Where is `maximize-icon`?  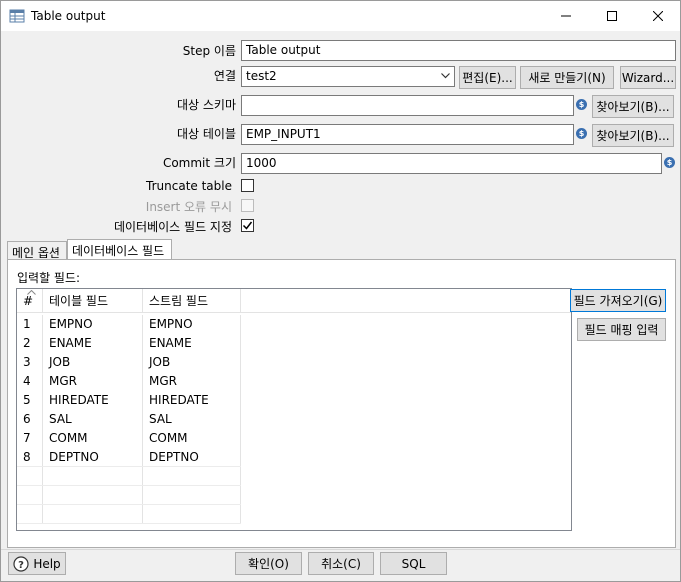 maximize-icon is located at coordinates (612, 16).